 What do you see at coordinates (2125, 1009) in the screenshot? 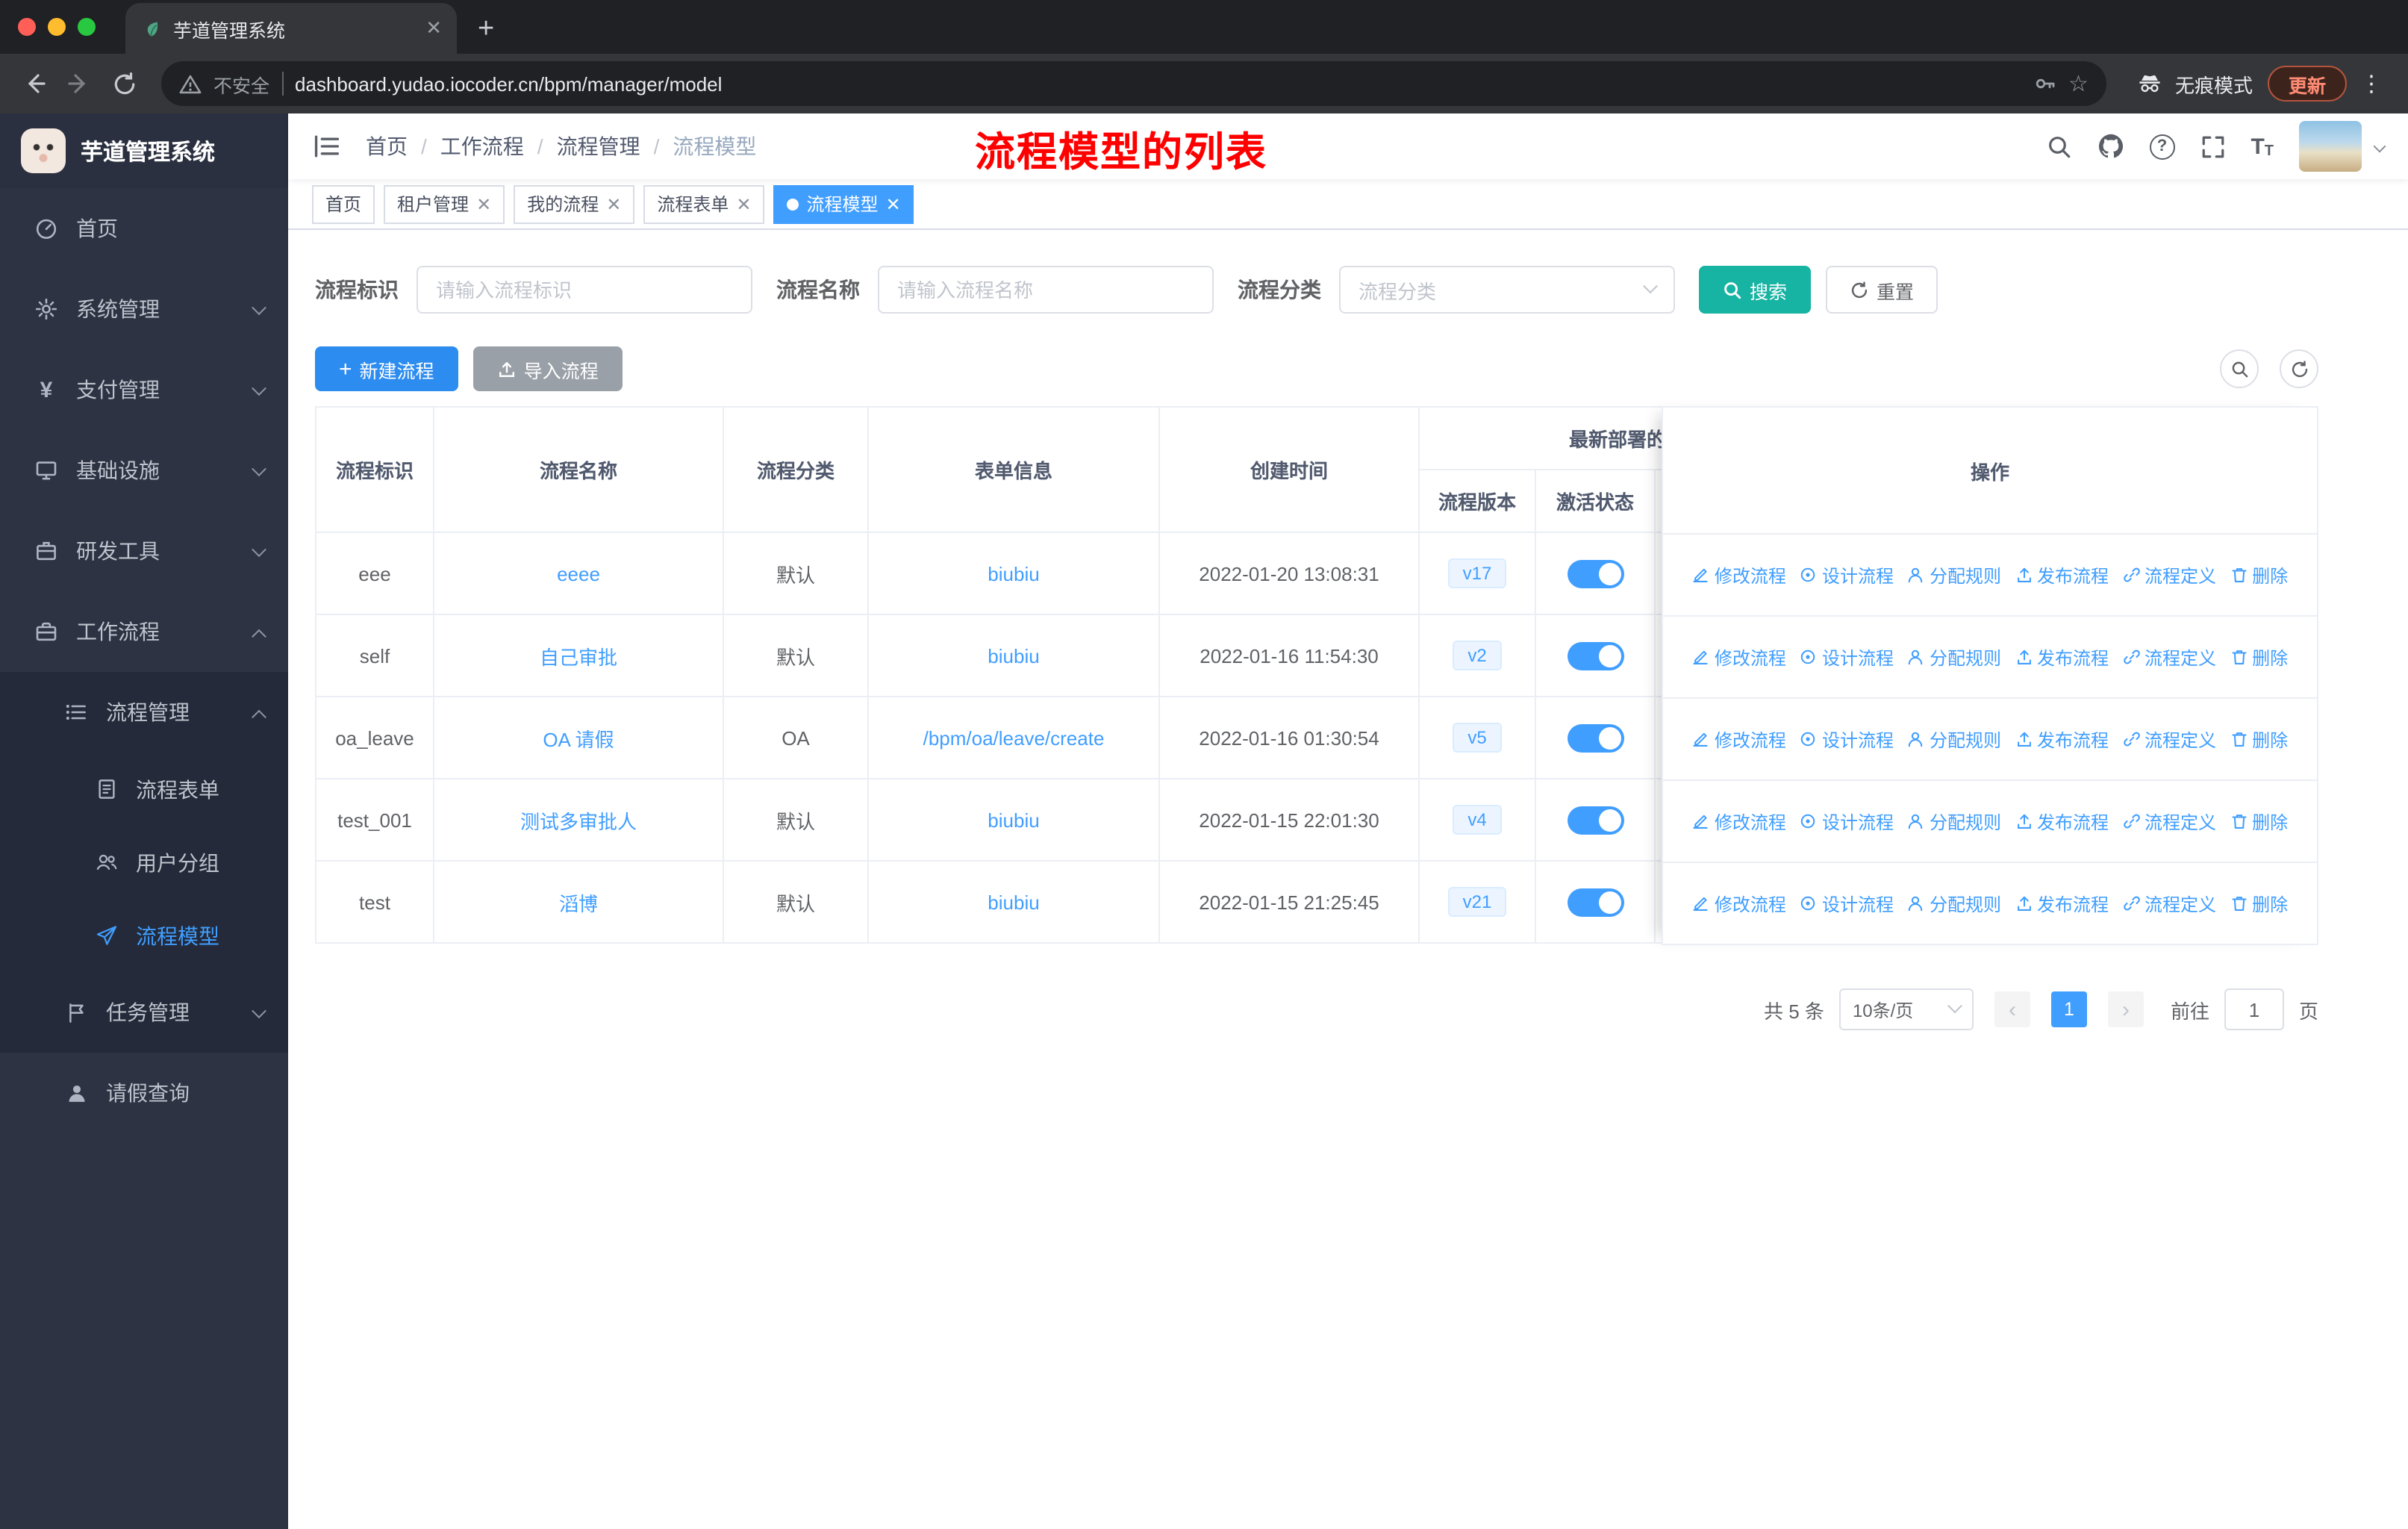
I see `next-page-button: ›` at bounding box center [2125, 1009].